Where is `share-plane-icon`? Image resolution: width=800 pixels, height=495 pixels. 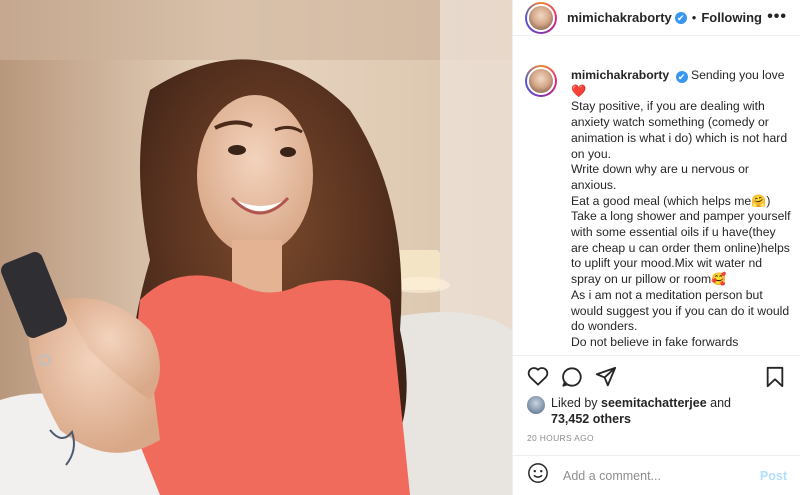
share-plane-icon is located at coordinates (606, 379).